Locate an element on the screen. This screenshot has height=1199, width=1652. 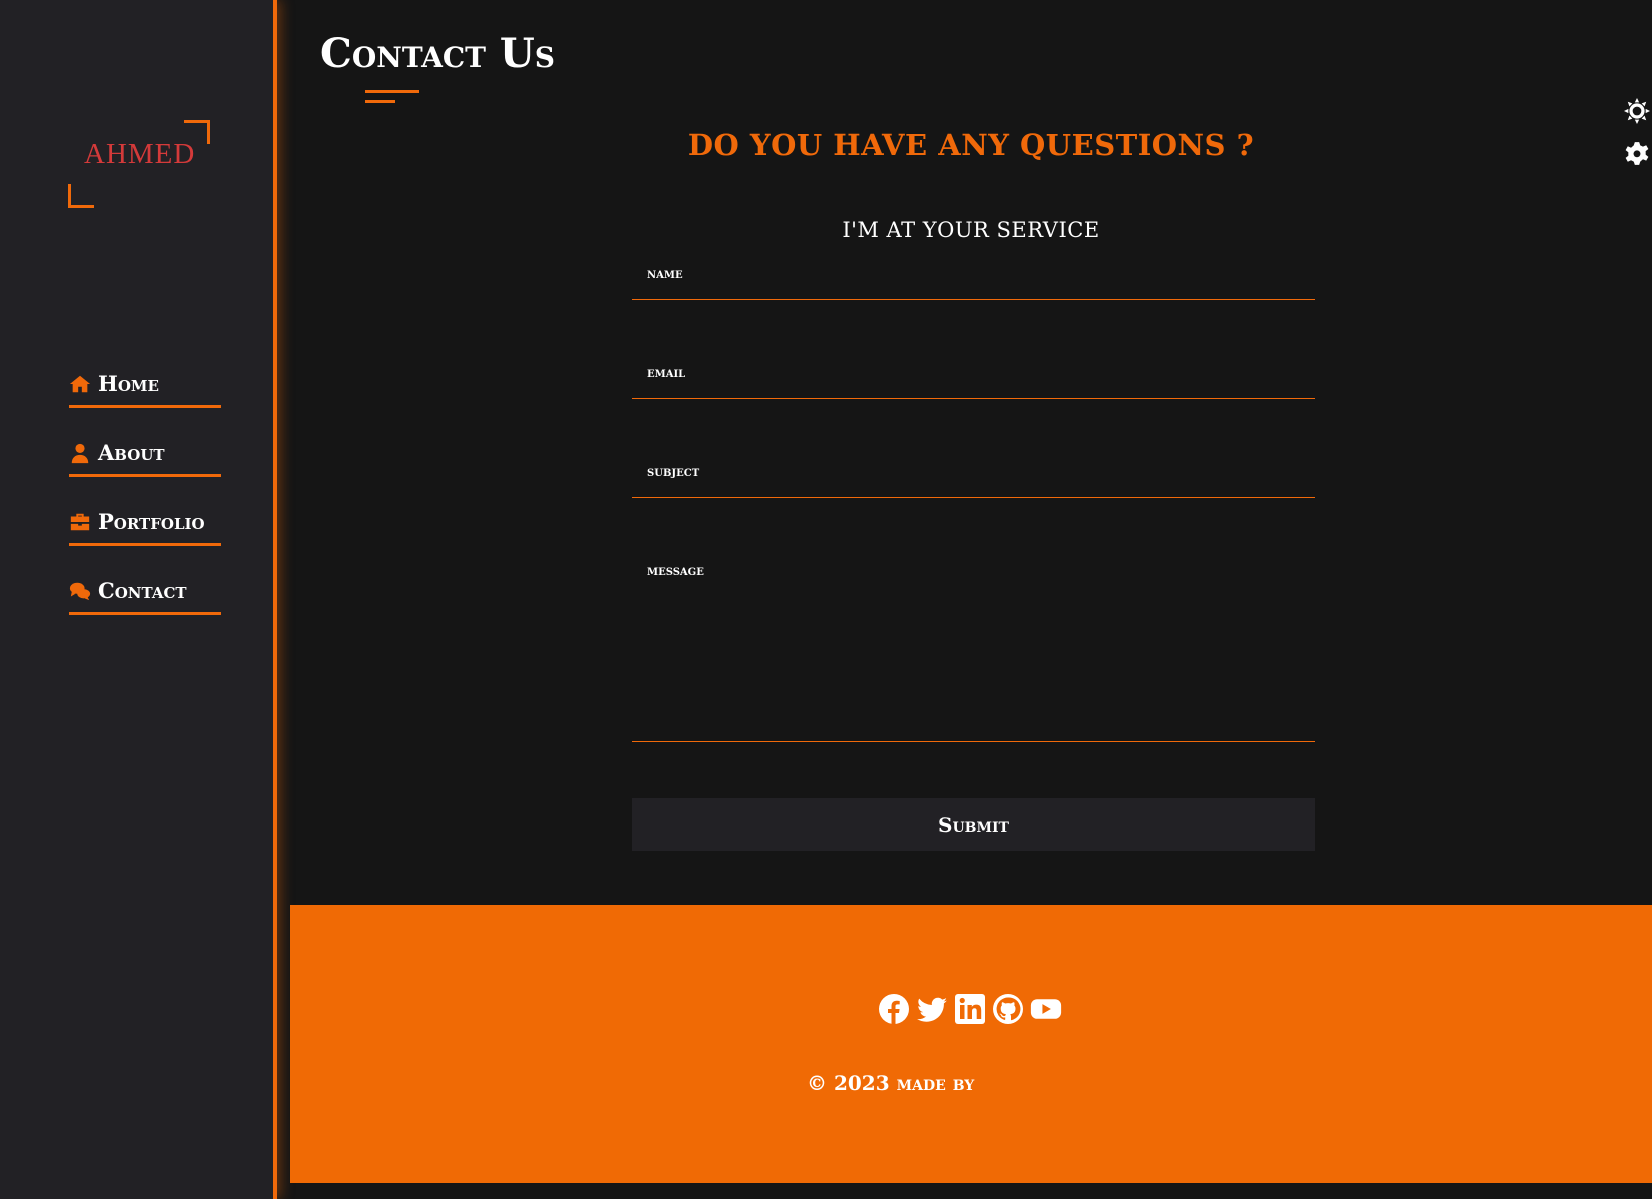
user-icon is located at coordinates (80, 453).